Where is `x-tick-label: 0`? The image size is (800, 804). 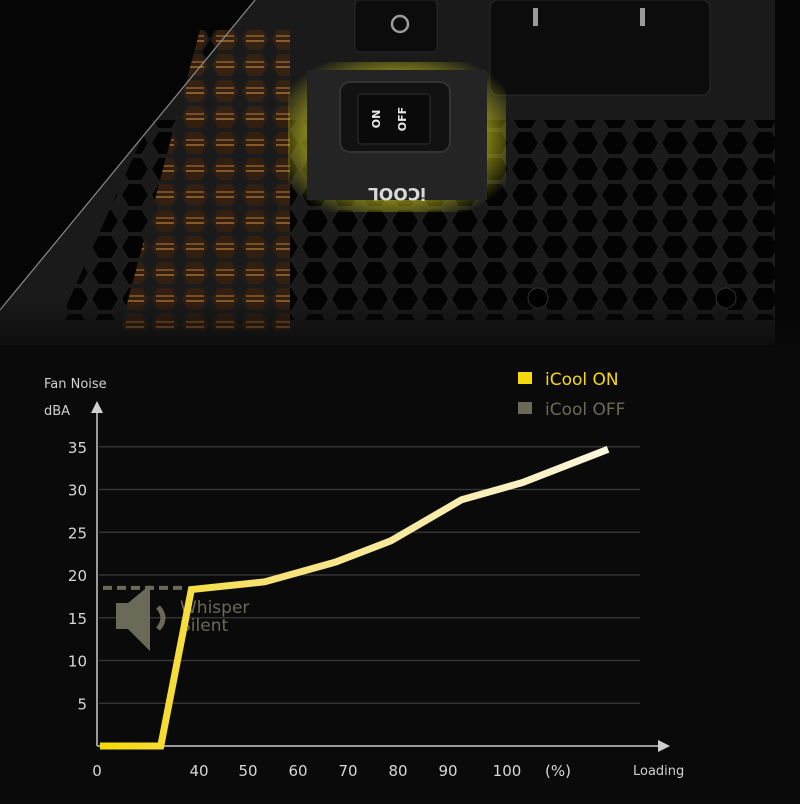 x-tick-label: 0 is located at coordinates (97, 771).